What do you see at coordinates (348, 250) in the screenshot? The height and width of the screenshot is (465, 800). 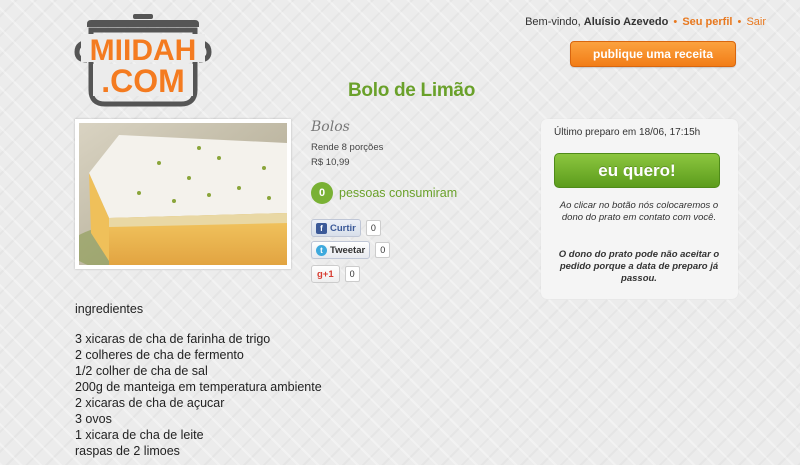 I see `tweet-label: Tweetar` at bounding box center [348, 250].